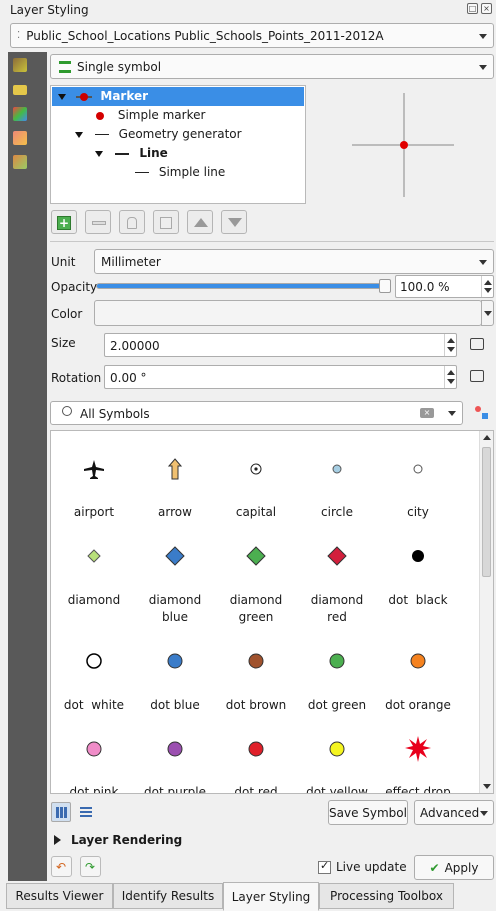 This screenshot has height=911, width=496. Describe the element at coordinates (418, 512) in the screenshot. I see `symbol-name: city` at that location.